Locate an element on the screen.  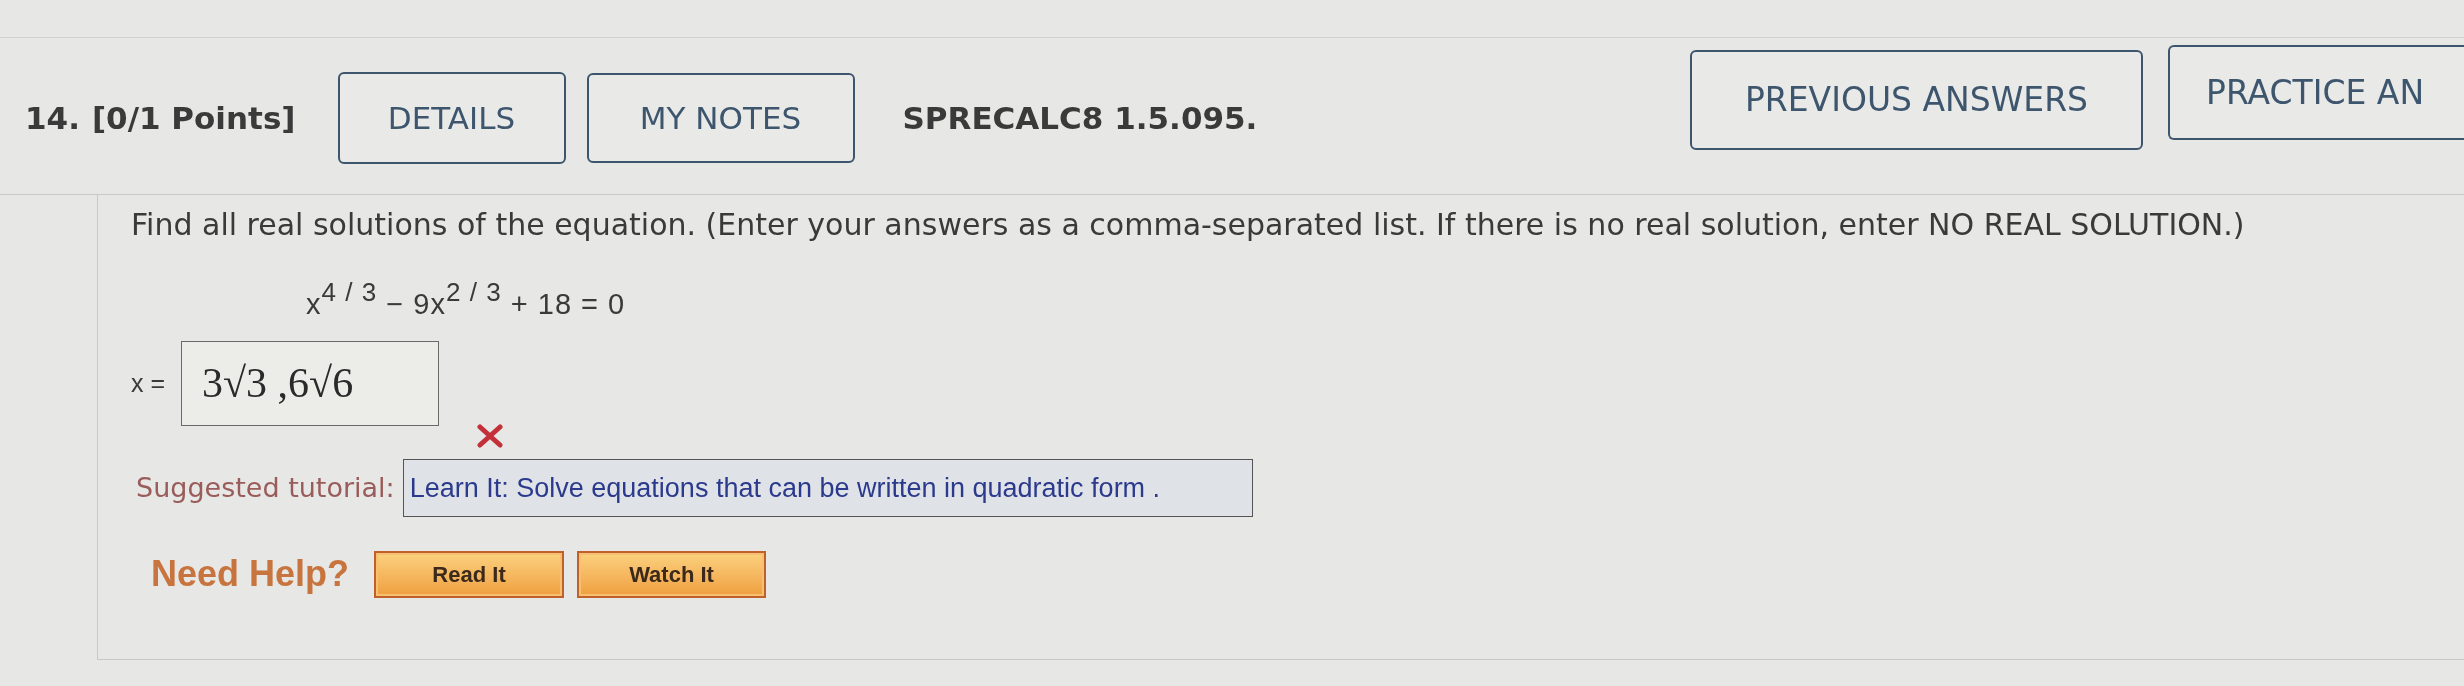
practice-button: PRACTICE AN is located at coordinates (2316, 92).